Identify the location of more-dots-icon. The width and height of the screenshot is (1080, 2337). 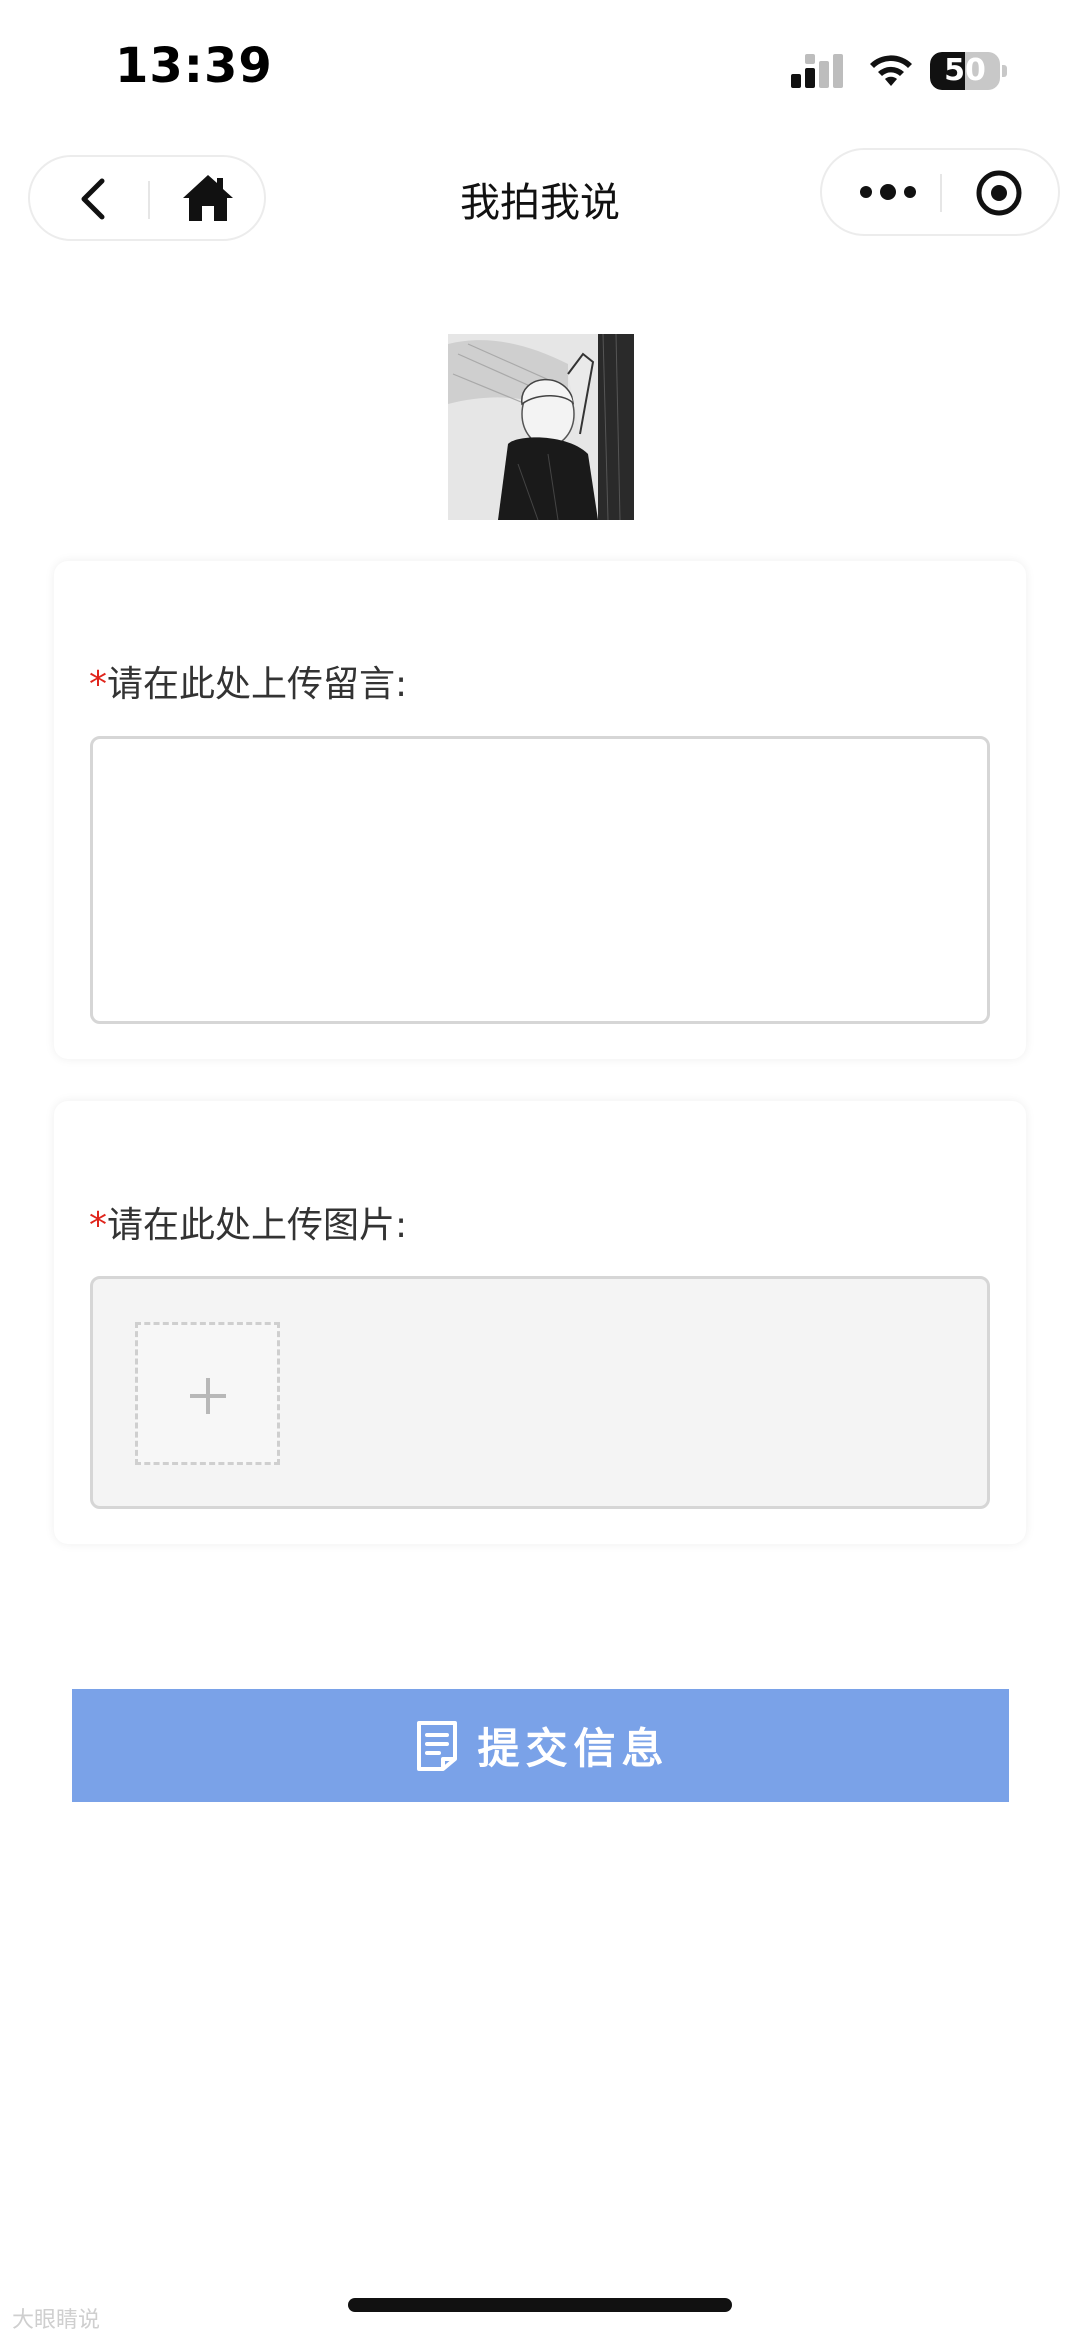
(888, 192).